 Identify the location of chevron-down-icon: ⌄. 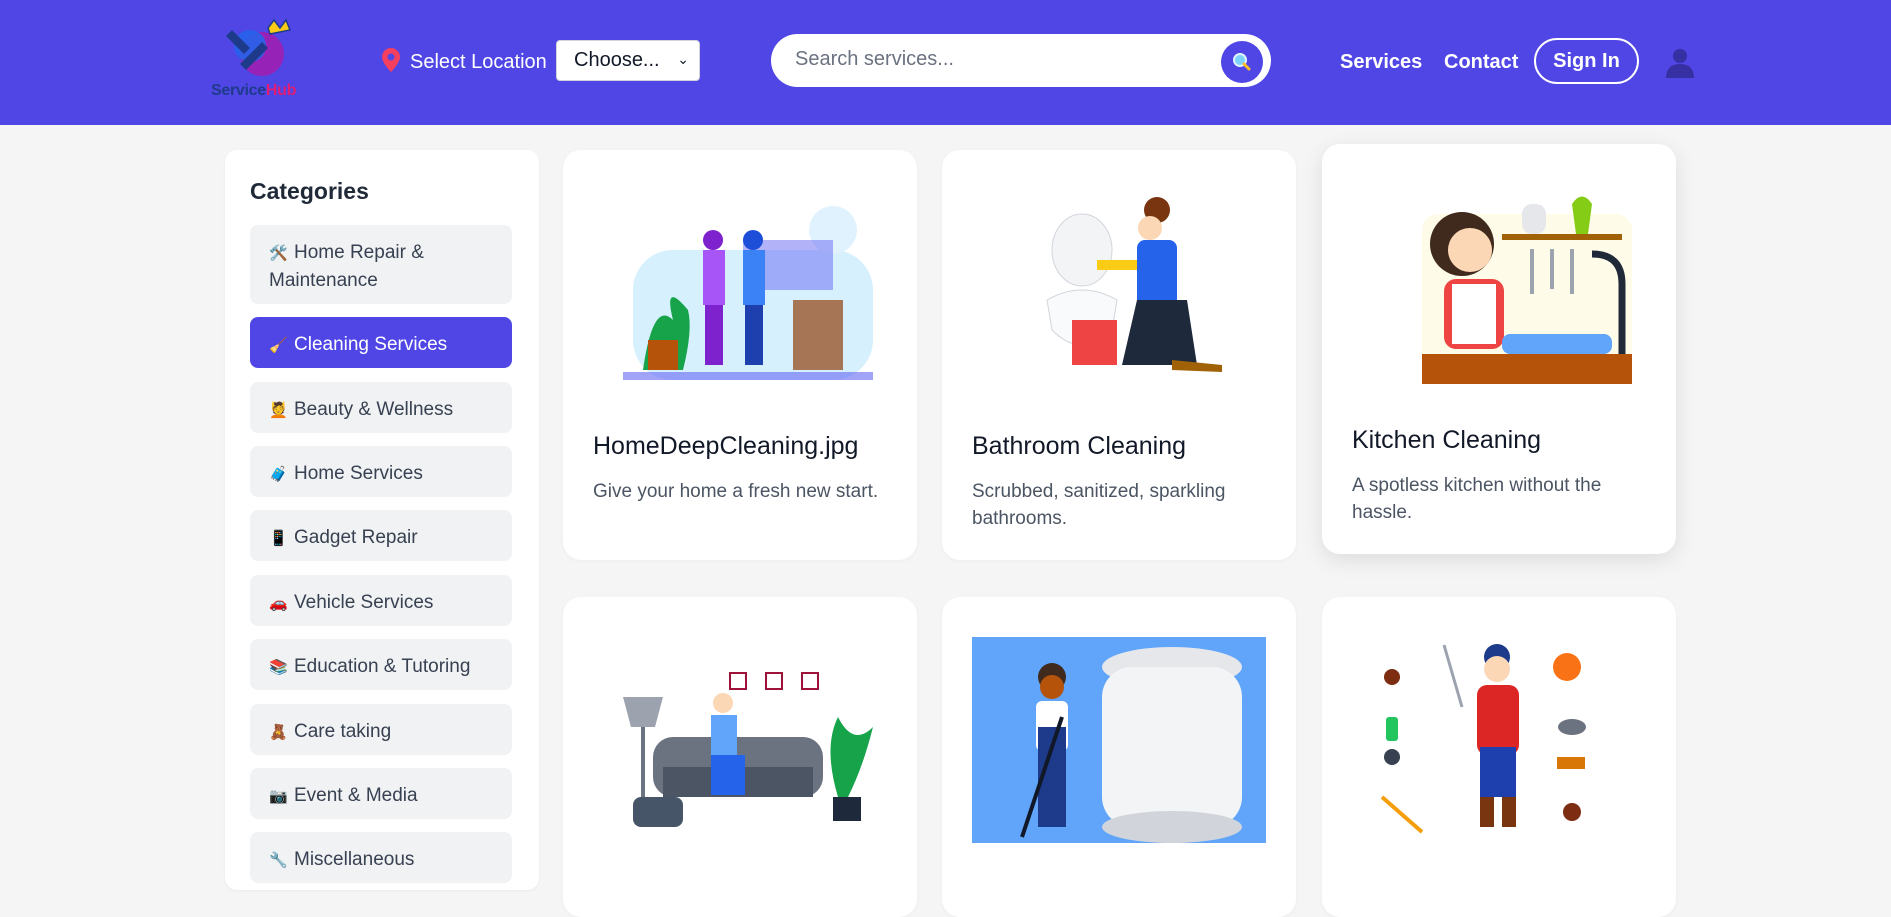
(683, 59).